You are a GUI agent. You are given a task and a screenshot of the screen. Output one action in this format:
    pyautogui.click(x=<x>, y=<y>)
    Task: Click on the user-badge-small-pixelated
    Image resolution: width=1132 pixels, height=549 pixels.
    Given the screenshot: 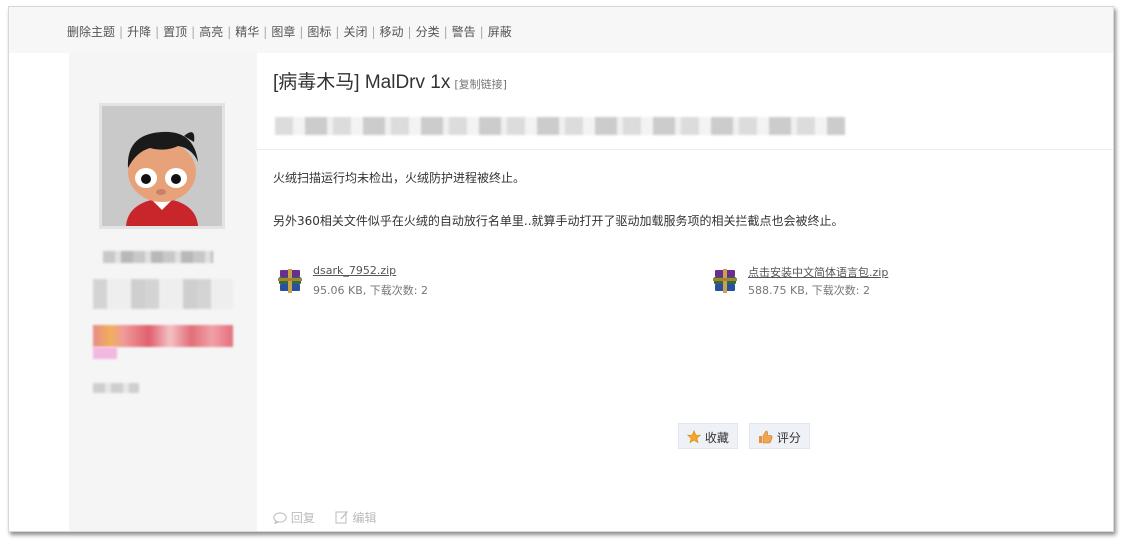 What is the action you would take?
    pyautogui.click(x=105, y=353)
    